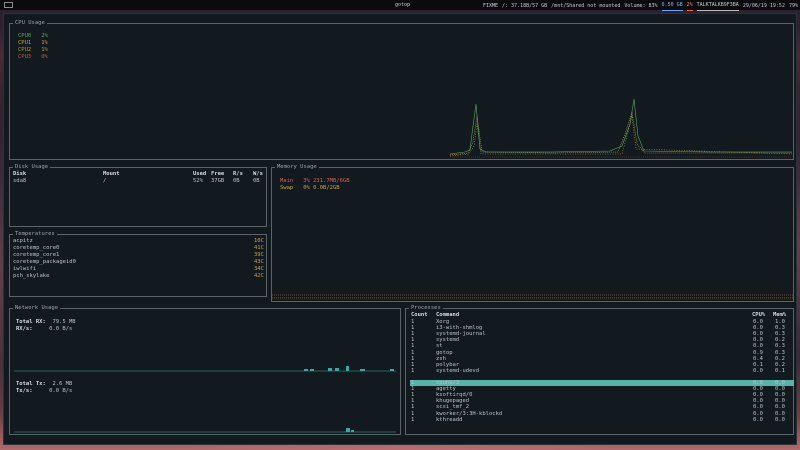 This screenshot has width=800, height=450. What do you see at coordinates (259, 241) in the screenshot?
I see `temp-value-0: 10C` at bounding box center [259, 241].